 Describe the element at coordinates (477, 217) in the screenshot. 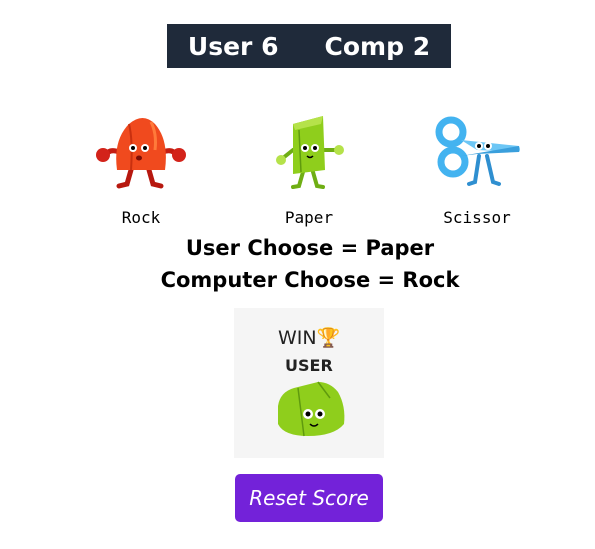

I see `choice-scissor-label: Scissor` at that location.